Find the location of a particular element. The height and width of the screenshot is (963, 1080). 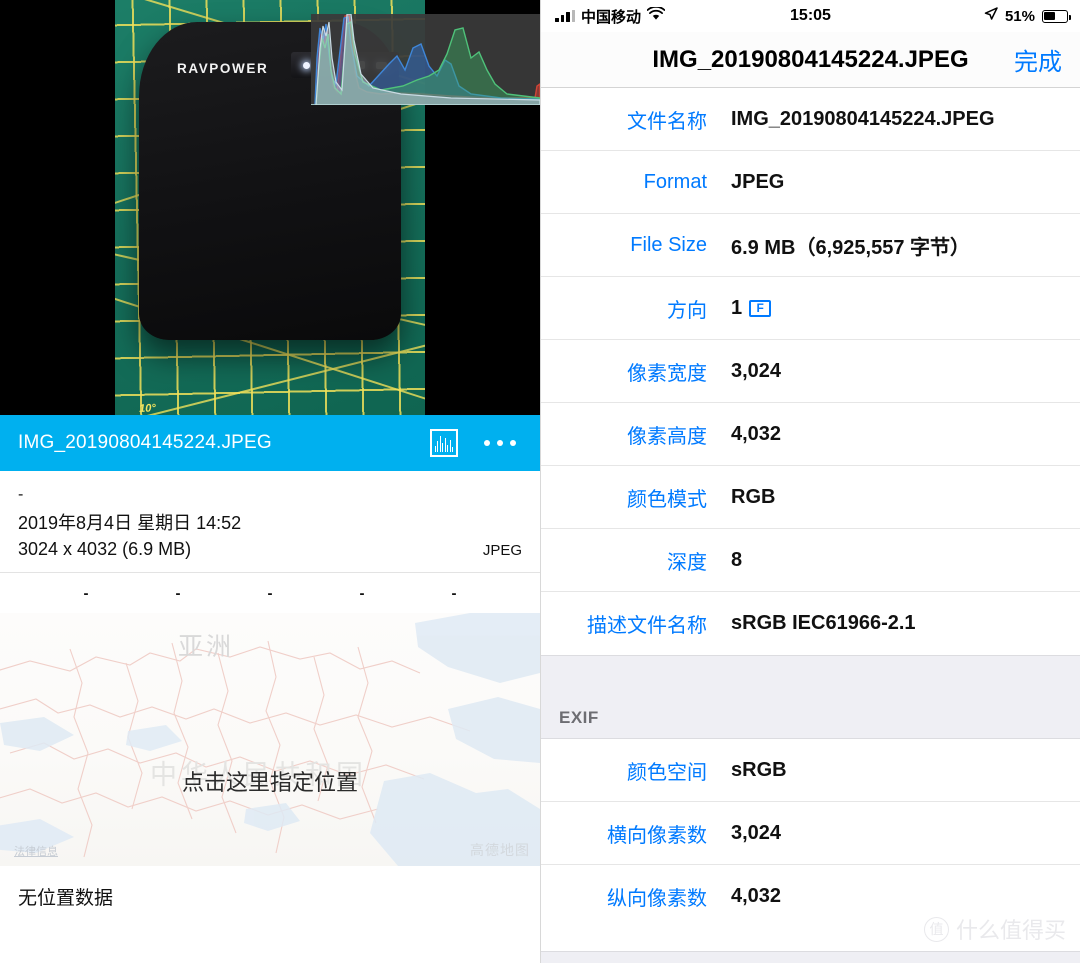

map-region-asia-label: 亚洲 is located at coordinates (206, 647).